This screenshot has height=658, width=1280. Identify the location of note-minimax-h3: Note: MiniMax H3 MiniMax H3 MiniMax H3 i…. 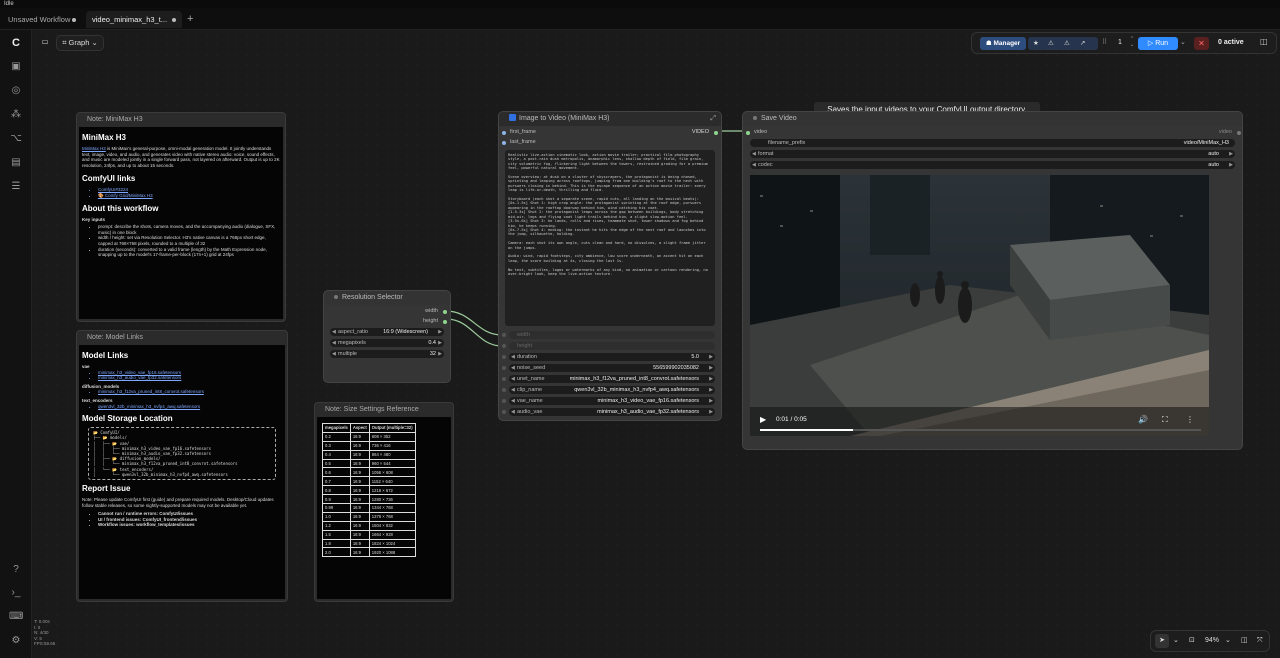
(181, 217).